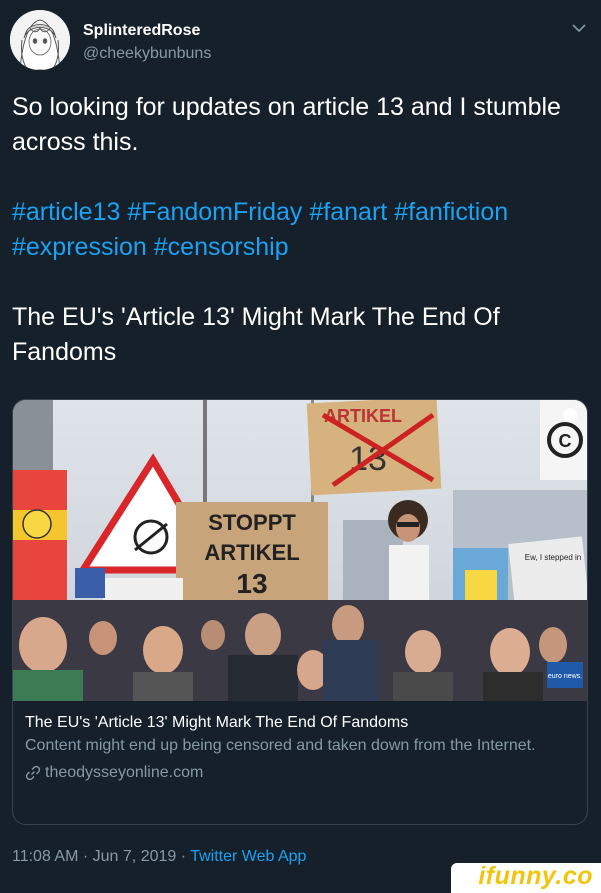 This screenshot has height=893, width=601. I want to click on card-domain: theodysseyonline.com, so click(300, 773).